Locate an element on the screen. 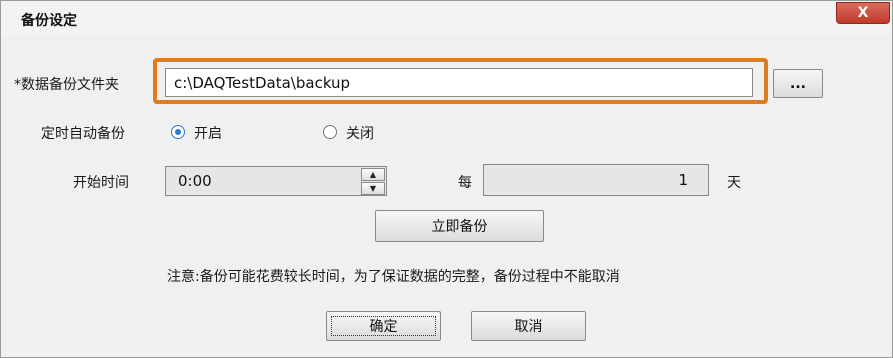 This screenshot has width=893, height=358. interval-days-input is located at coordinates (596, 180).